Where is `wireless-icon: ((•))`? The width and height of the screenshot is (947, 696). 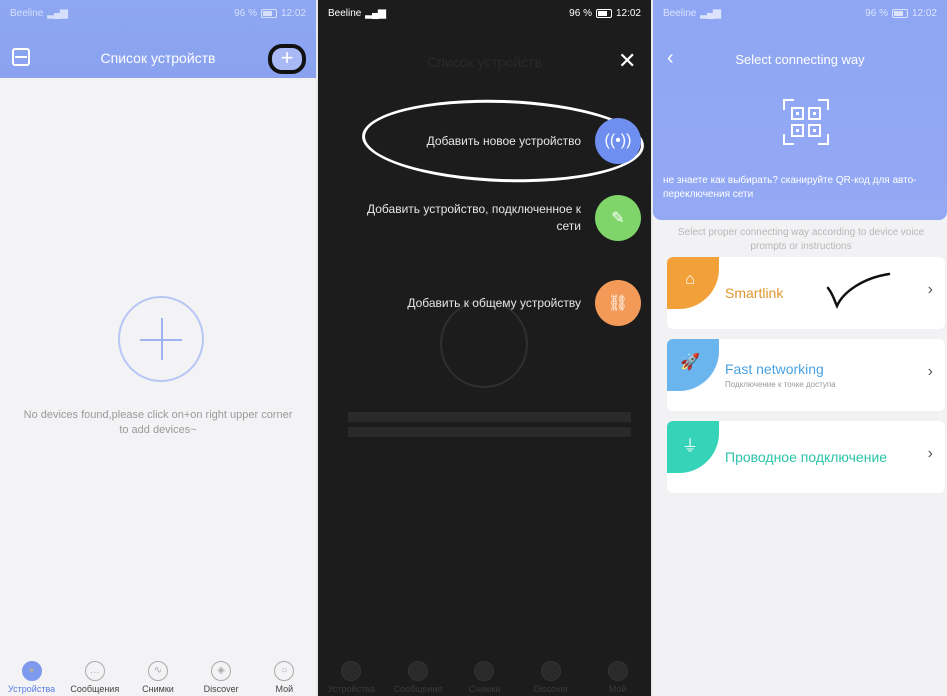 wireless-icon: ((•)) is located at coordinates (618, 141).